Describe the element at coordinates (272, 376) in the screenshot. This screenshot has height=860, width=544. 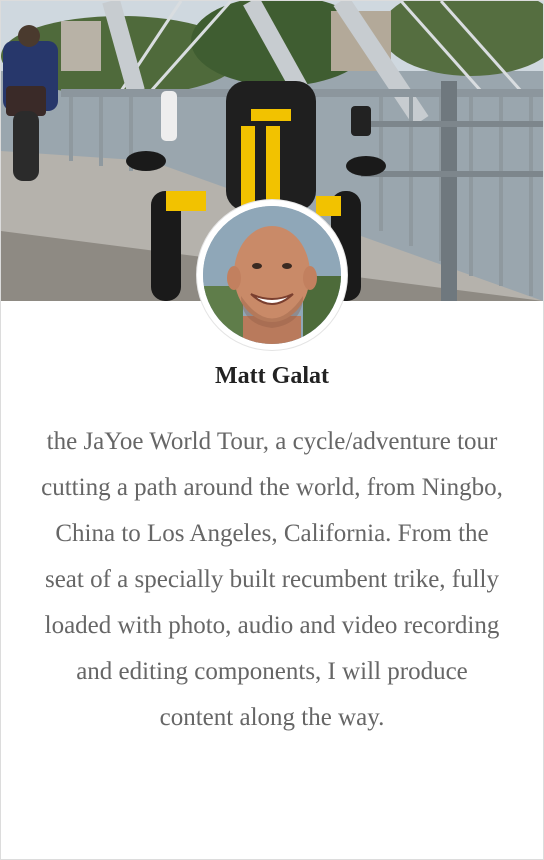
I see `profile-name: Matt Galat` at that location.